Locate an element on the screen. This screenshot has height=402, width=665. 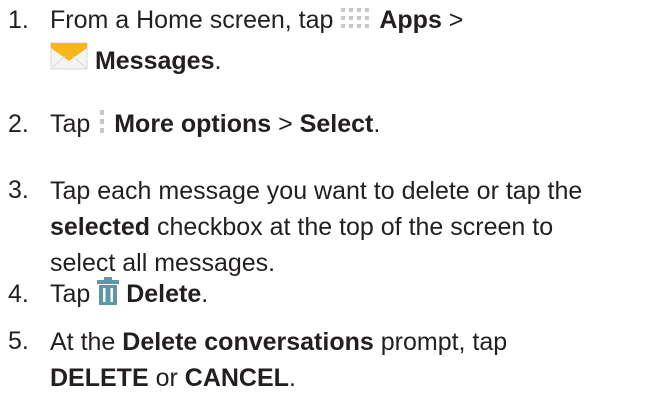
select-label: Select is located at coordinates (336, 124).